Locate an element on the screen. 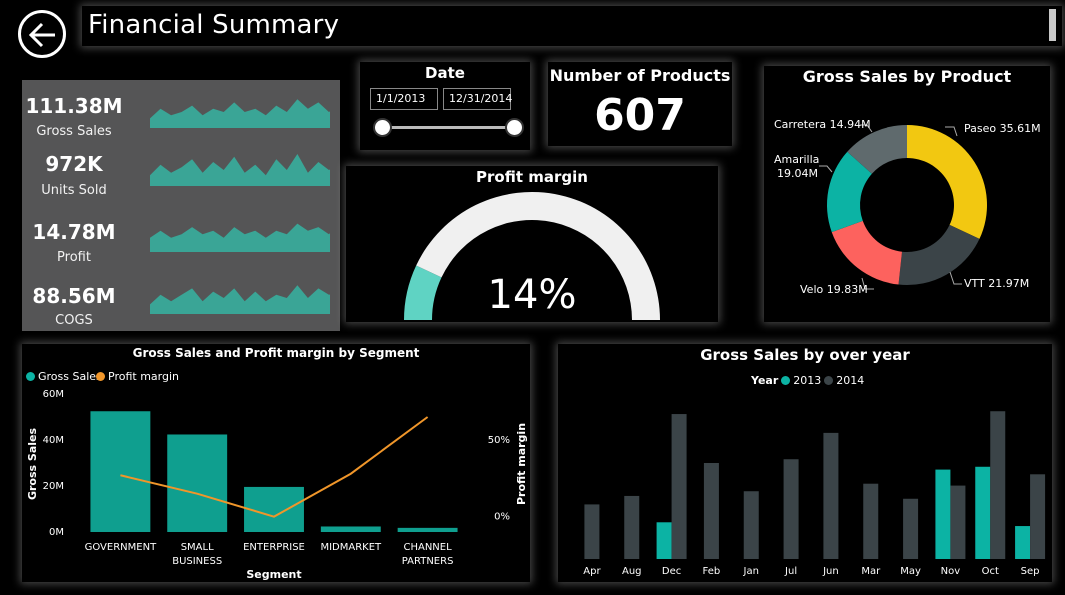 The height and width of the screenshot is (595, 1065). month-tick-label: Oct is located at coordinates (990, 571).